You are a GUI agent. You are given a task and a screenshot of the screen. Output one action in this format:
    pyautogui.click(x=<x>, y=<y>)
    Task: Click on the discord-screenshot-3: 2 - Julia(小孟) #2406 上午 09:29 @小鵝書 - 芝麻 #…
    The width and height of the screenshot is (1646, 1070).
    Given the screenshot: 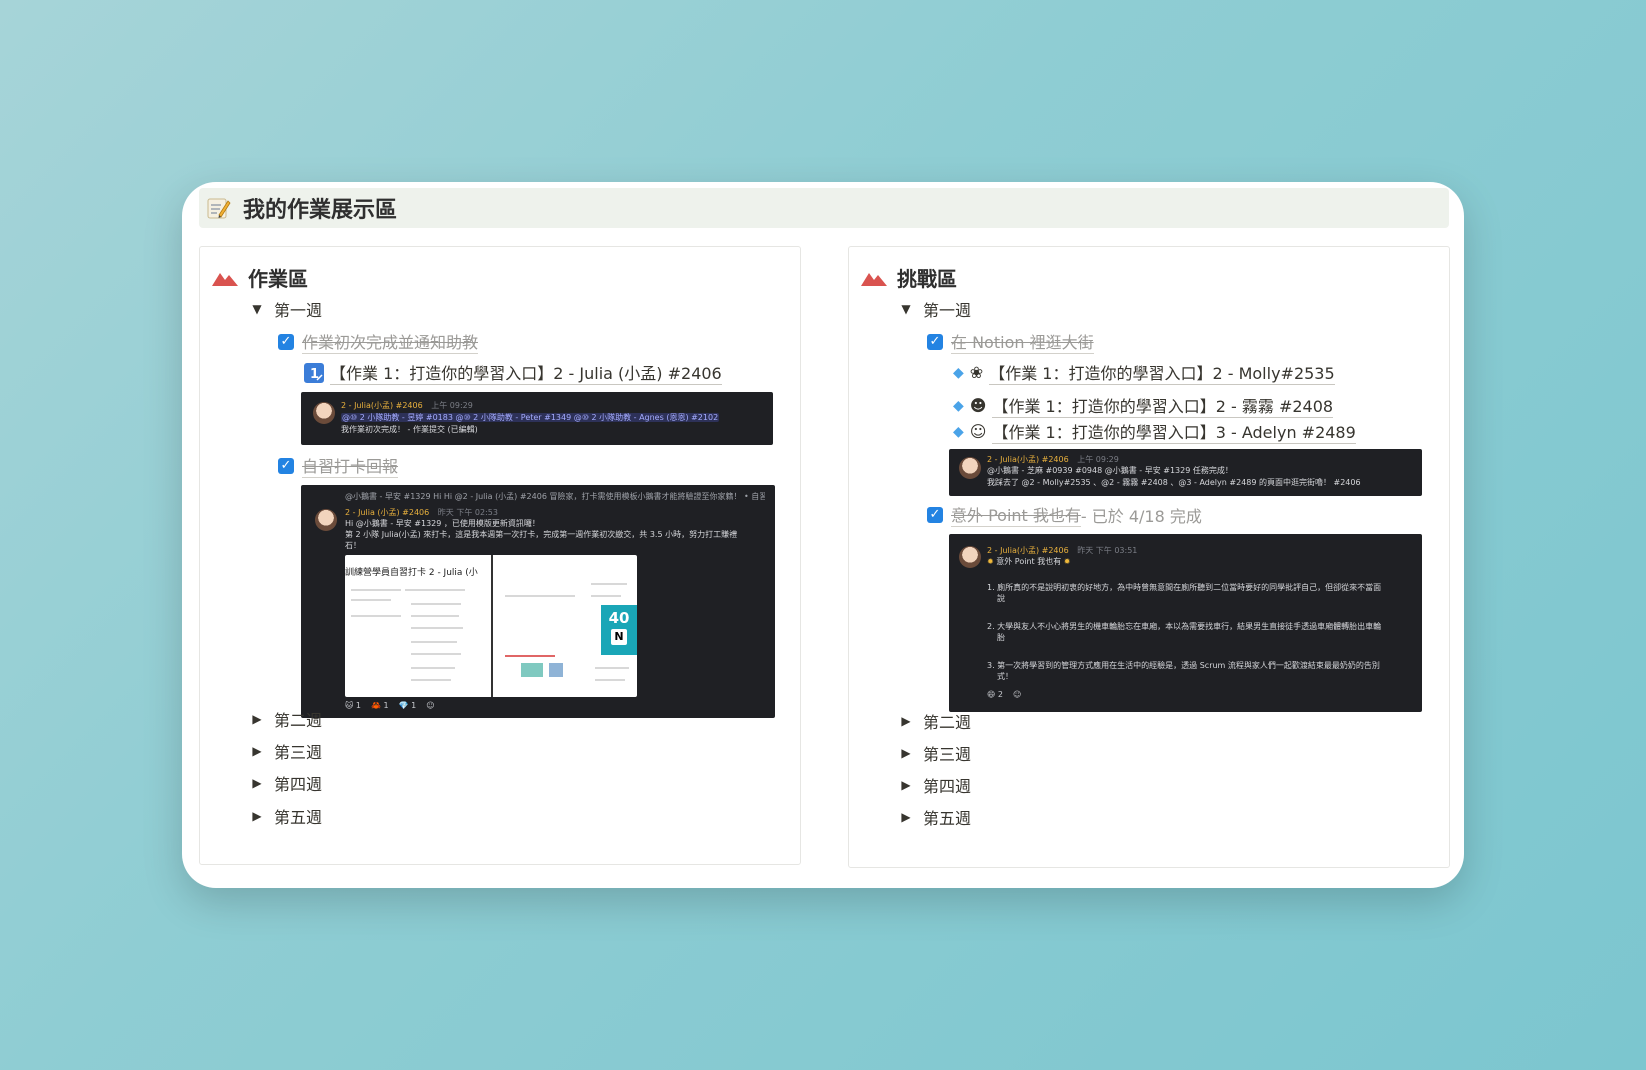 What is the action you would take?
    pyautogui.click(x=1185, y=472)
    